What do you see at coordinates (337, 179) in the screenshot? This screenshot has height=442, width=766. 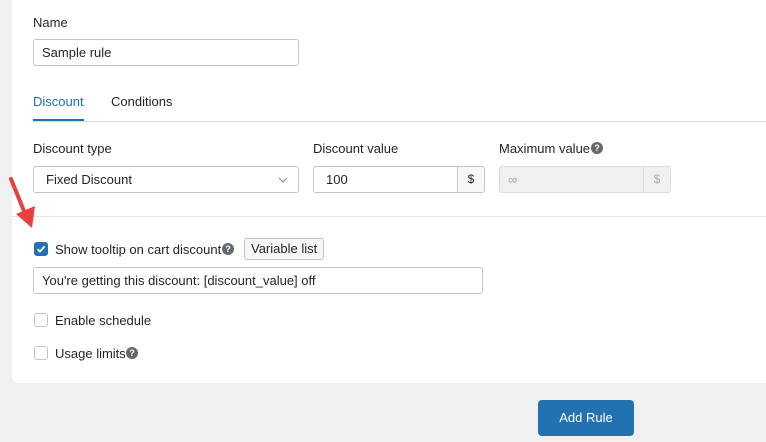 I see `discount-value-text: 100` at bounding box center [337, 179].